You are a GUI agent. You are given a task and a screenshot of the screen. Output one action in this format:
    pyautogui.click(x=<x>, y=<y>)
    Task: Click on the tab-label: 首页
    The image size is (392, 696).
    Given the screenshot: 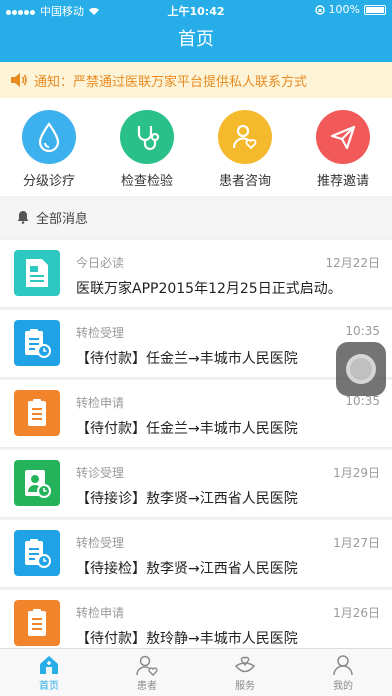 What is the action you would take?
    pyautogui.click(x=49, y=686)
    